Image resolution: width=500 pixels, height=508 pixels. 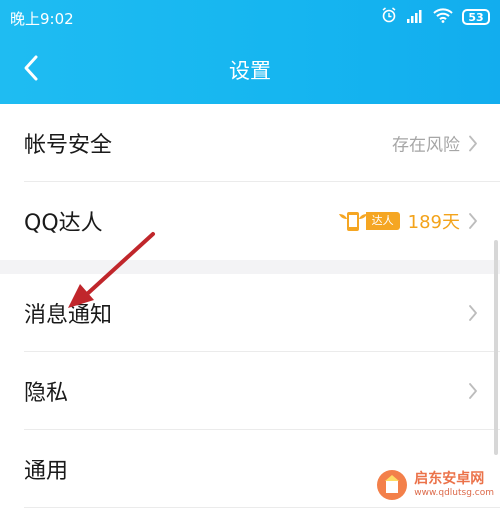 I want to click on status-icons: 53, so click(x=435, y=17).